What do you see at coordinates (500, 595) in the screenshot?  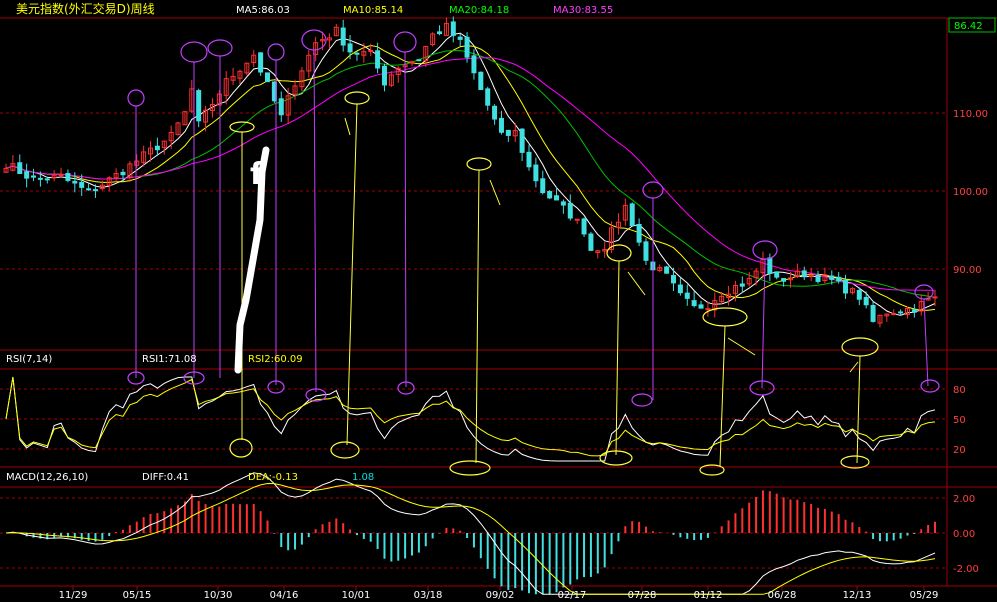 I see `x-tick-label: 09/02` at bounding box center [500, 595].